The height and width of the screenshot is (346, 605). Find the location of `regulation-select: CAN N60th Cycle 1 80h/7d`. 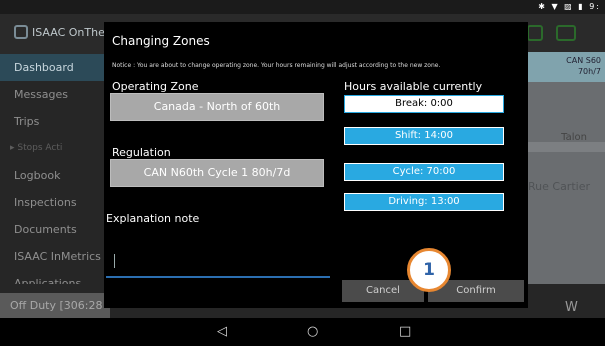

regulation-select: CAN N60th Cycle 1 80h/7d is located at coordinates (217, 173).